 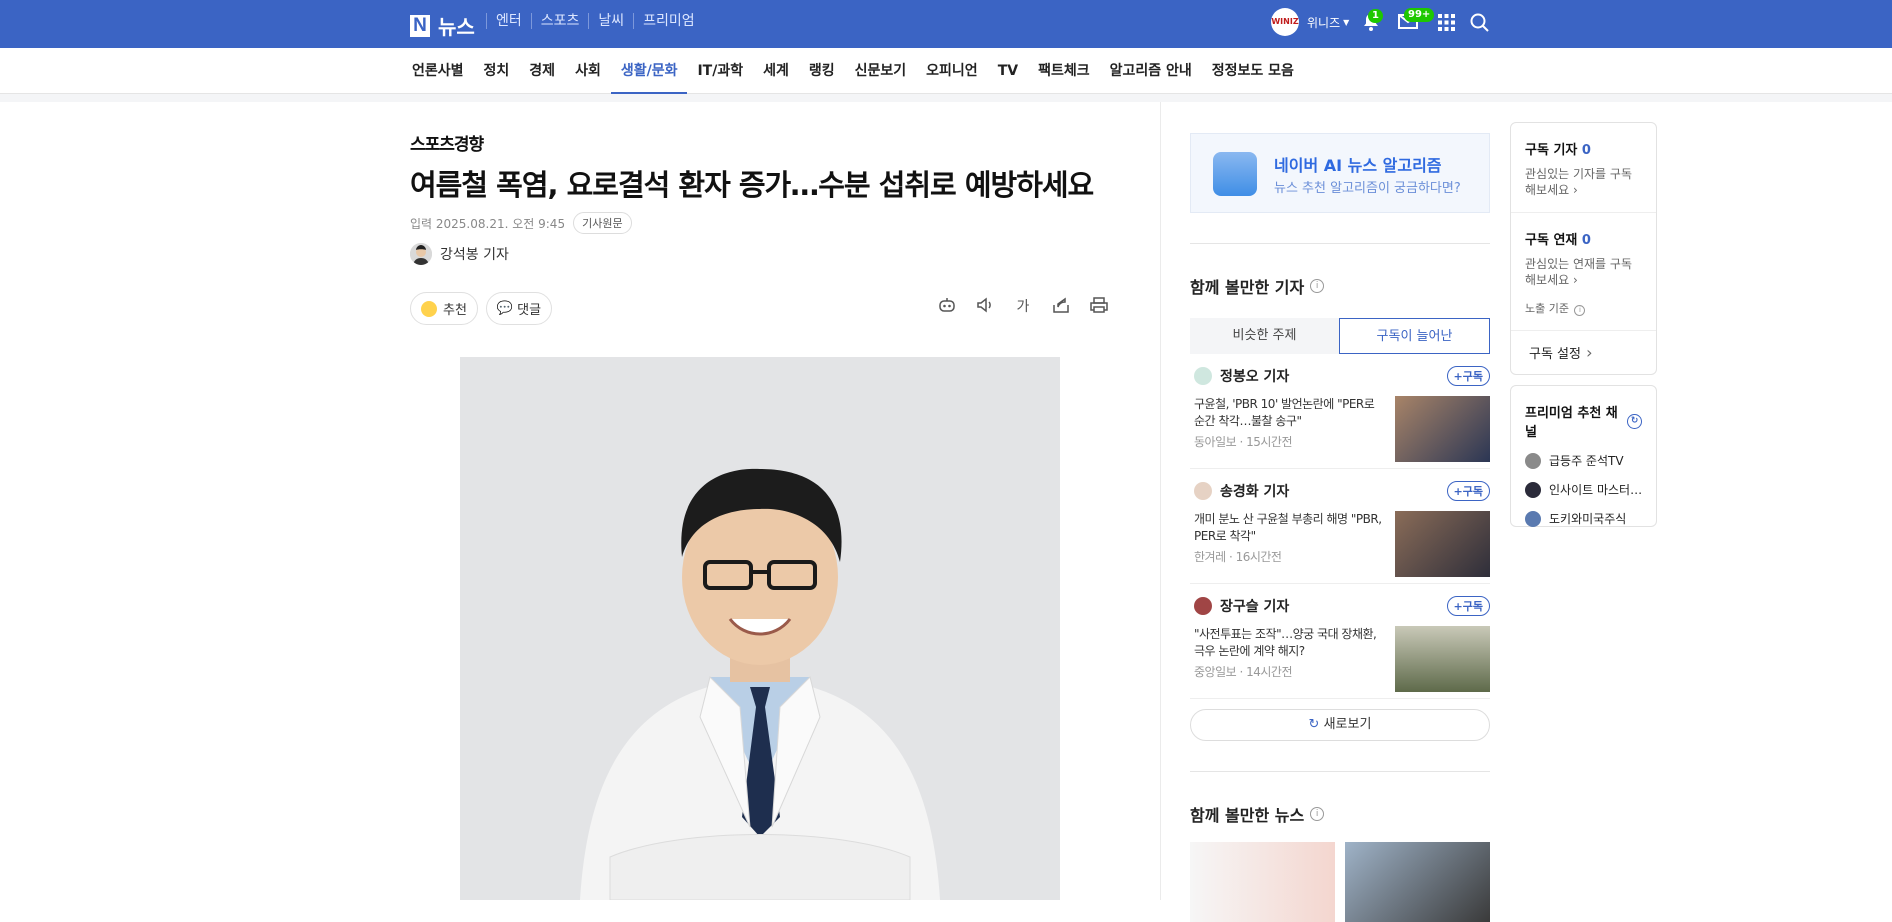 I want to click on subscribed-series: 구독 연재 0 관심있는 연재를 구독해보세요 › 노출 기준 i, so click(x=1583, y=272).